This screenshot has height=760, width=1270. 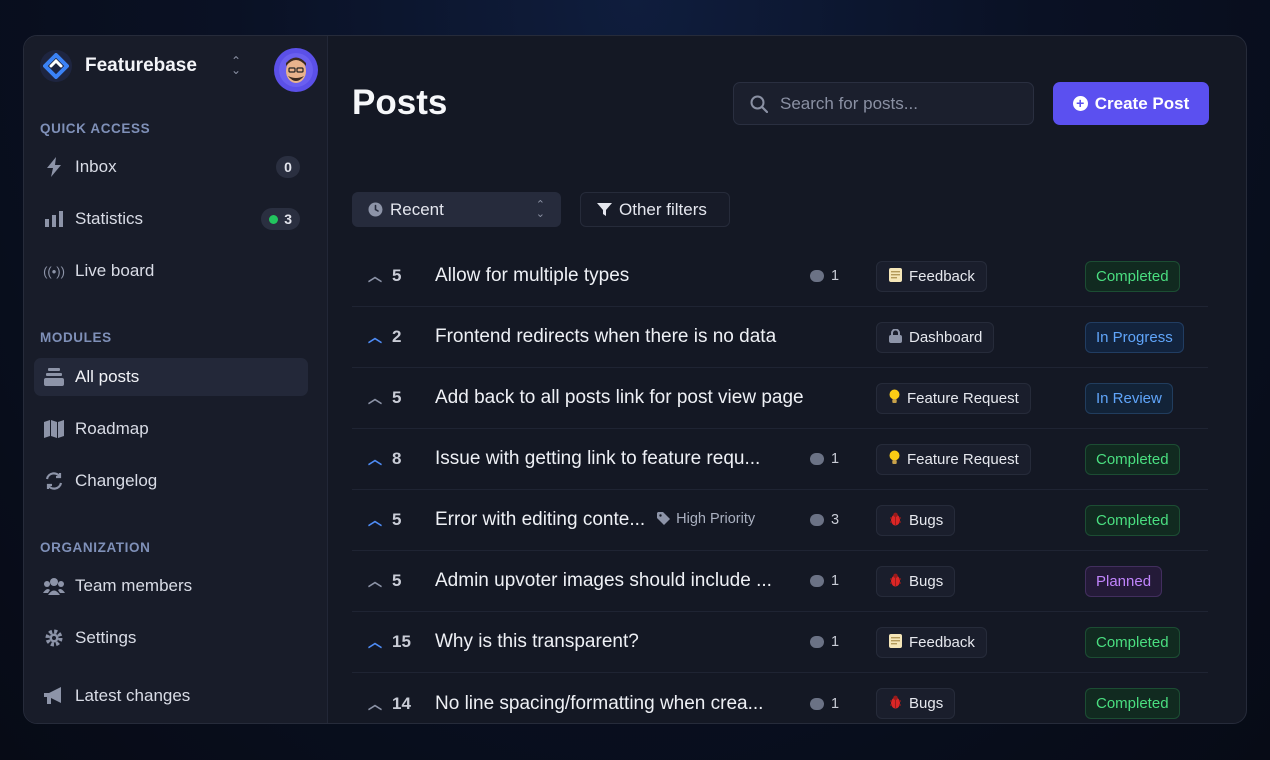 I want to click on sidebar-item-statistics: Statistics 3, so click(x=171, y=219).